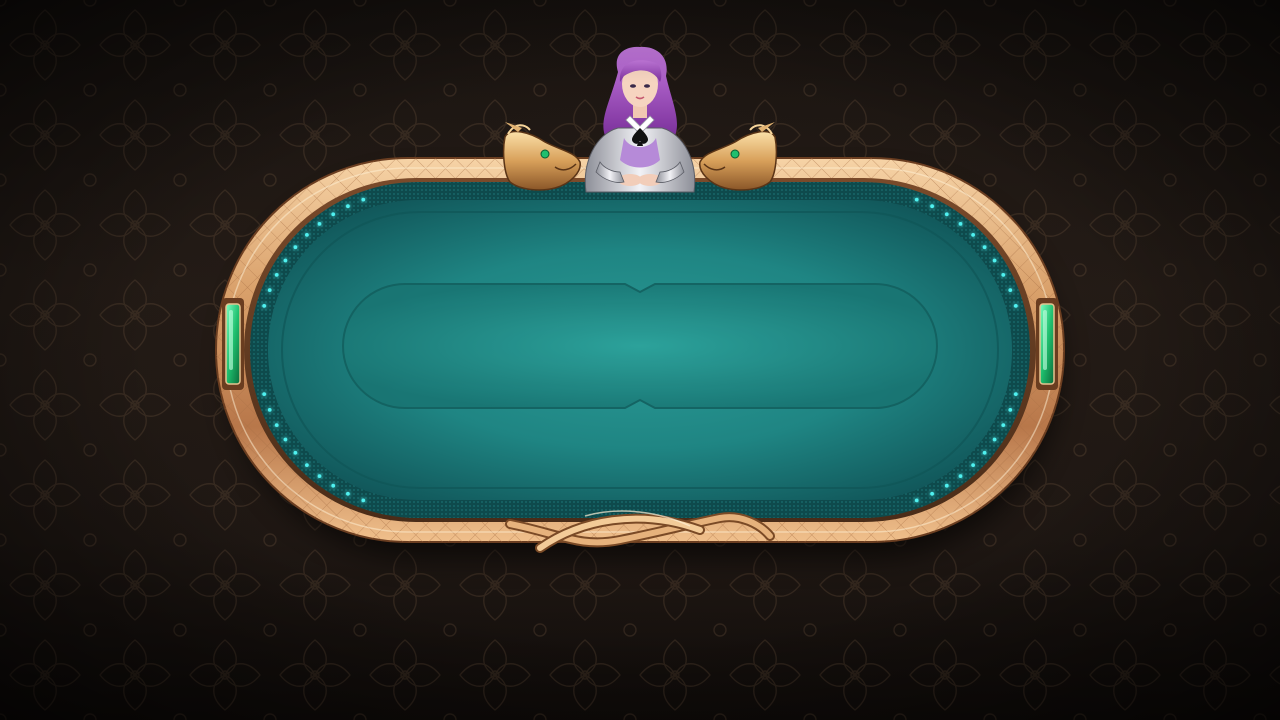  I want to click on dragon-head-left-icon, so click(541, 156).